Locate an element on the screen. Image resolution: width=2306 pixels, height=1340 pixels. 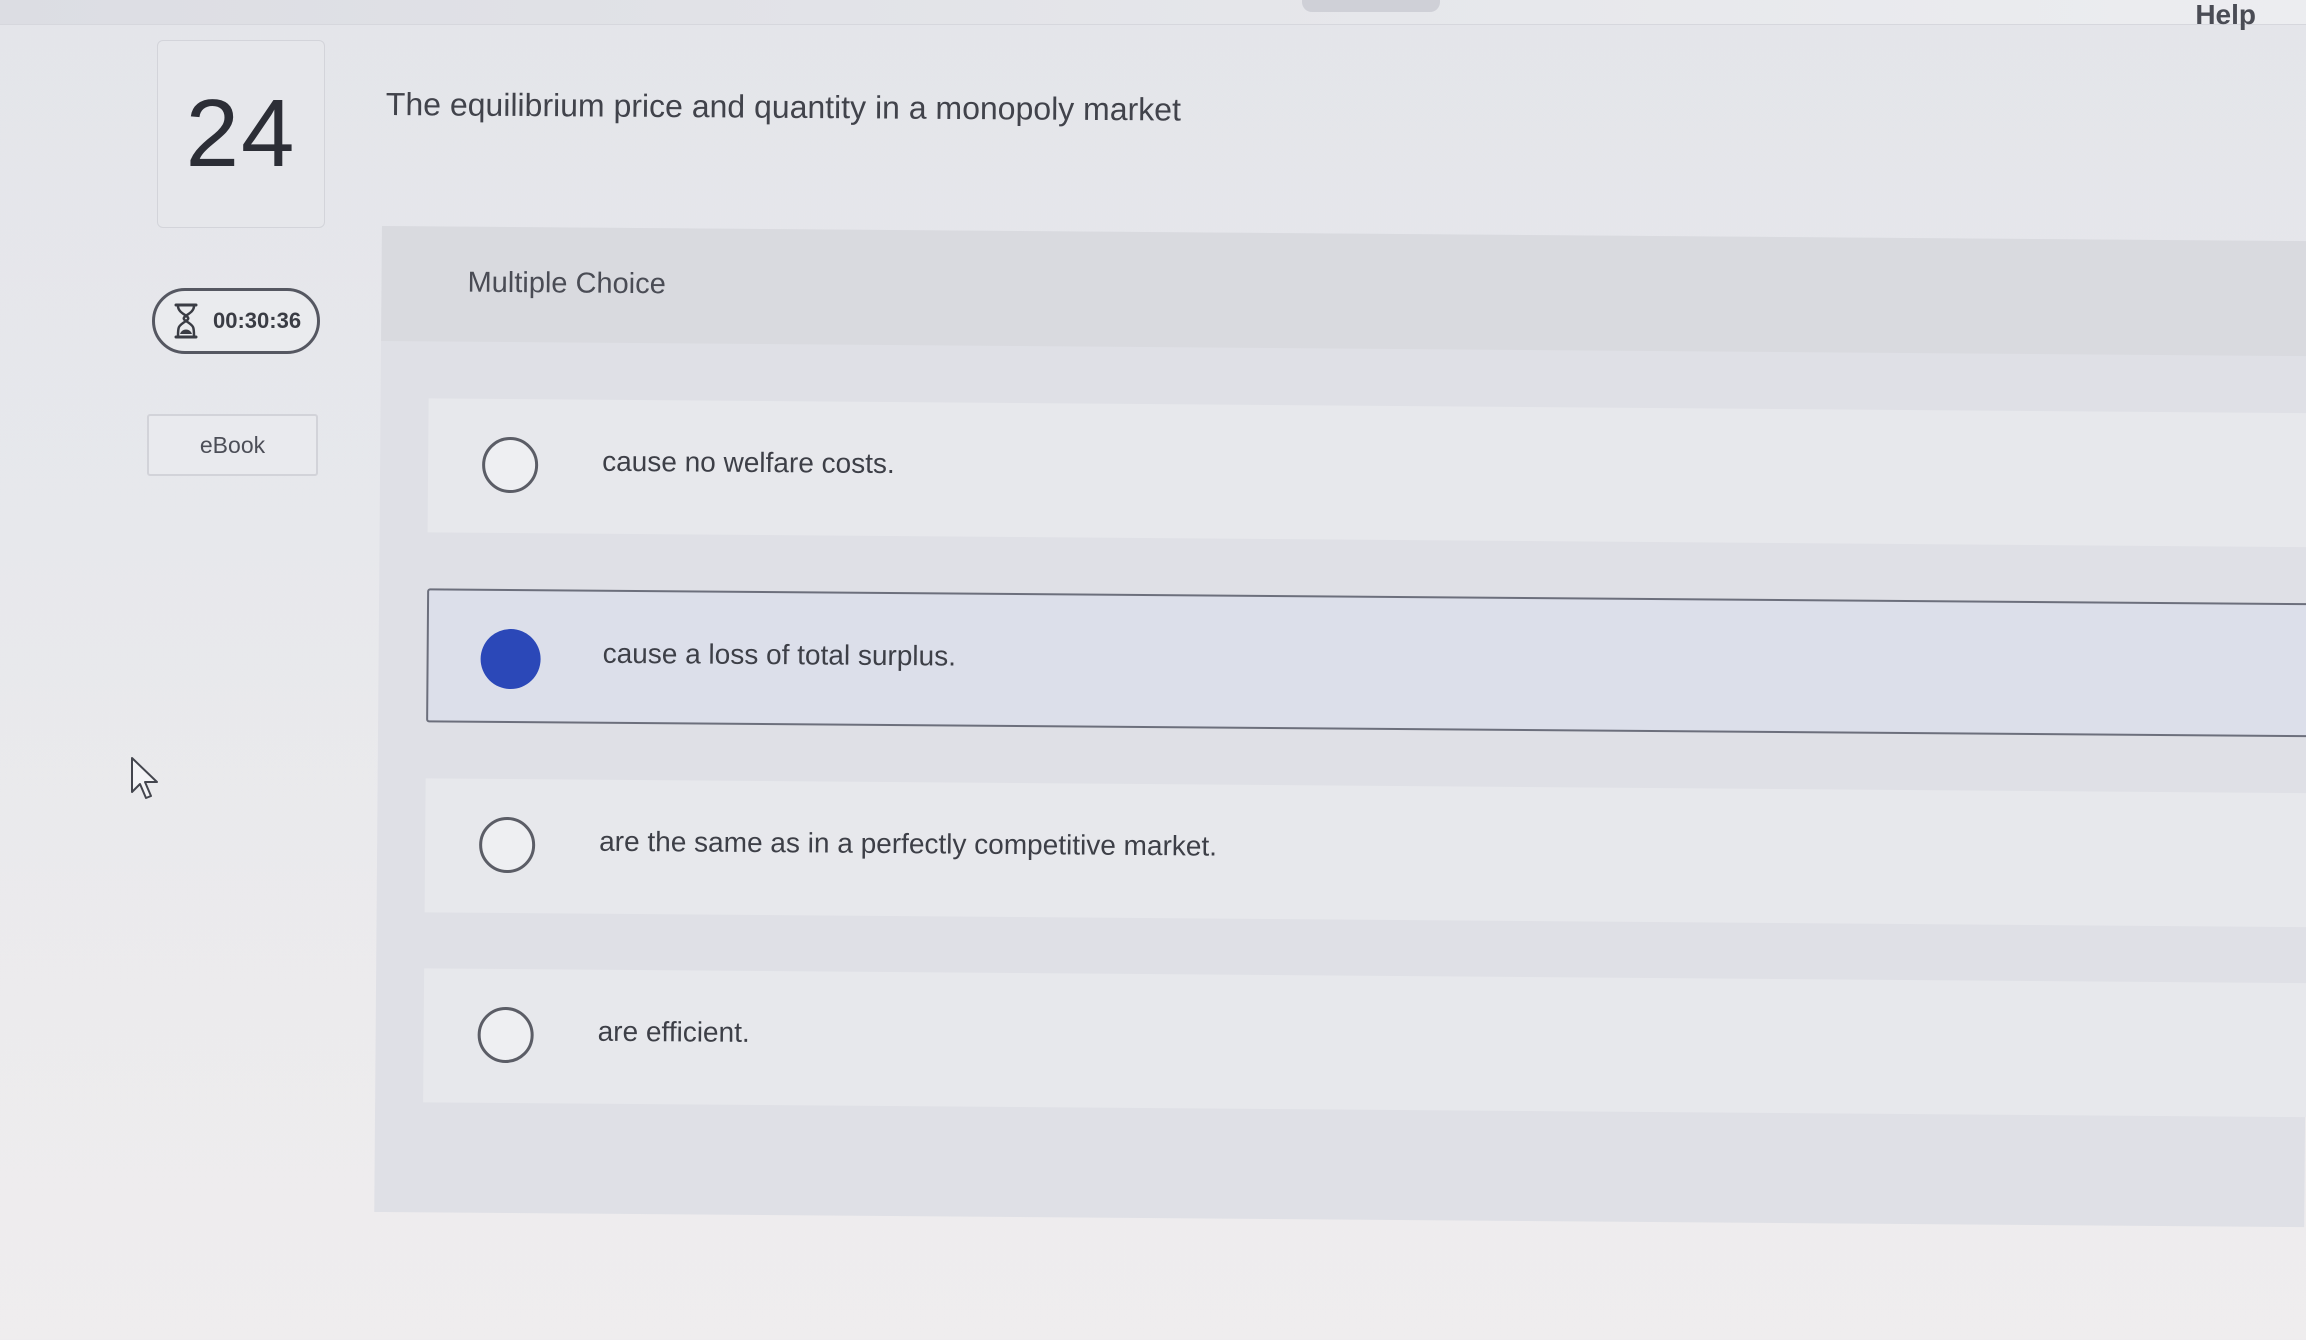
question-type-label: Multiple Choice is located at coordinates (566, 283).